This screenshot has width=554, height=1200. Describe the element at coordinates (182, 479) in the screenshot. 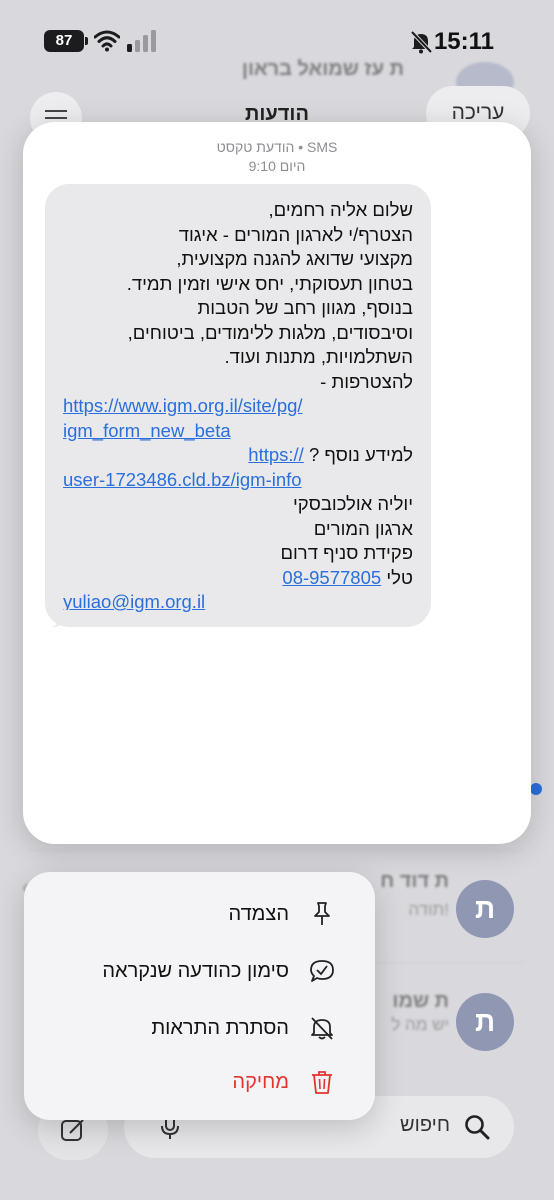

I see `link-more-info: user-1723486.cld.bz/igm-info` at that location.